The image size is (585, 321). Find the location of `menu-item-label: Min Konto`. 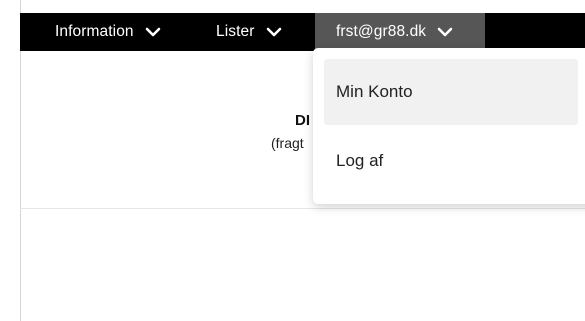

menu-item-label: Min Konto is located at coordinates (374, 91).